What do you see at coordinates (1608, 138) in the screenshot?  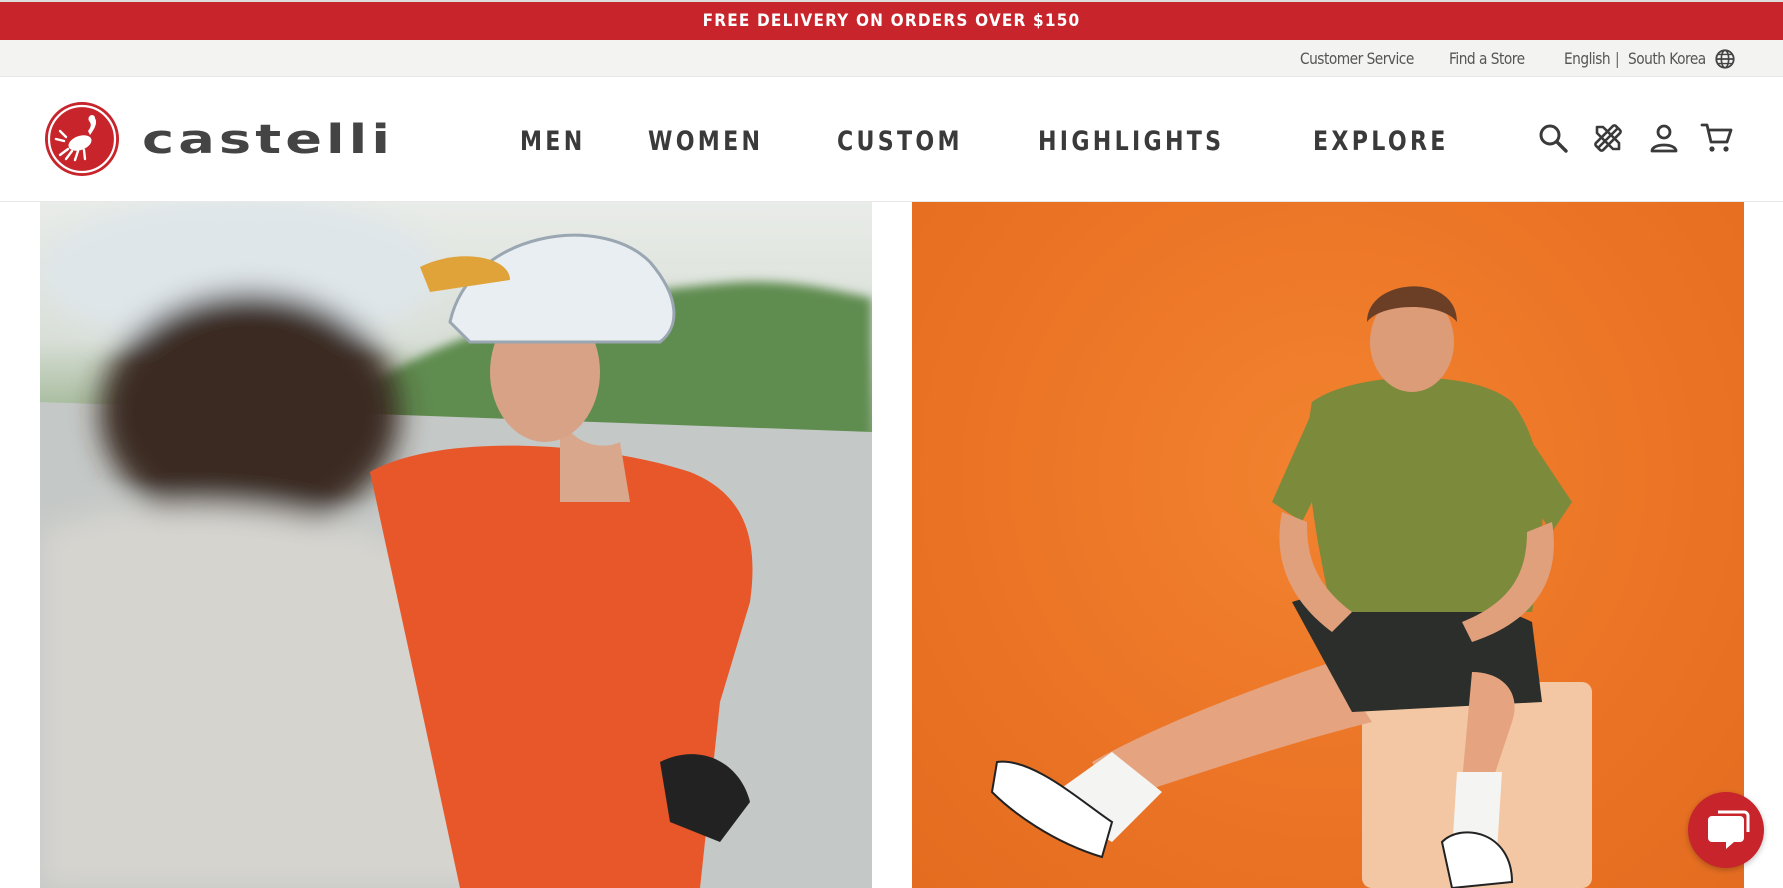 I see `custom-tools-icon` at bounding box center [1608, 138].